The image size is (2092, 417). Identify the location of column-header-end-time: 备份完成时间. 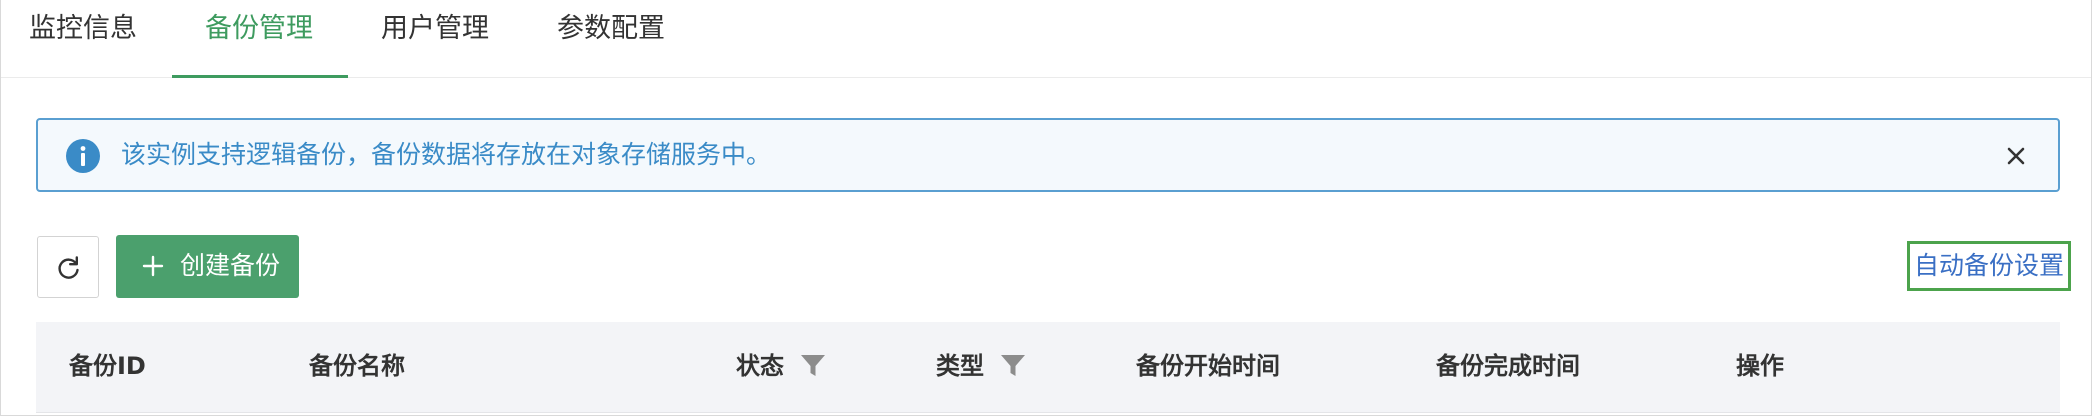
(1508, 366).